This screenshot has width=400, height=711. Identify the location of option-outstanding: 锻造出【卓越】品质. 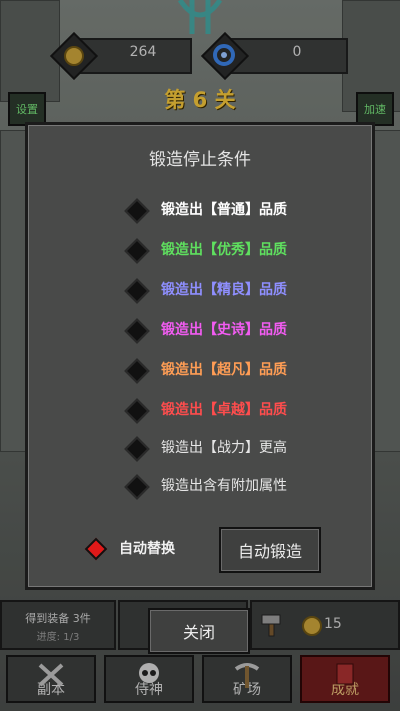
(200, 410).